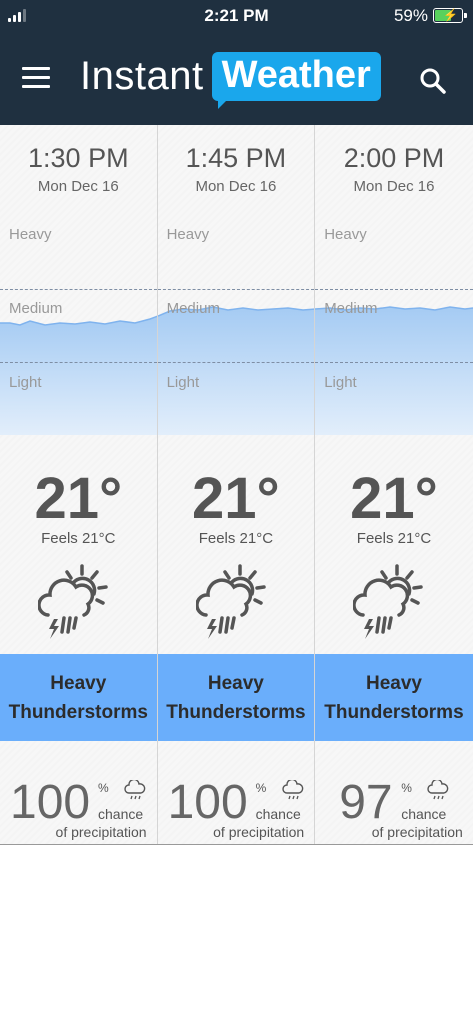  I want to click on charging-bolt-icon: ⚡, so click(450, 15).